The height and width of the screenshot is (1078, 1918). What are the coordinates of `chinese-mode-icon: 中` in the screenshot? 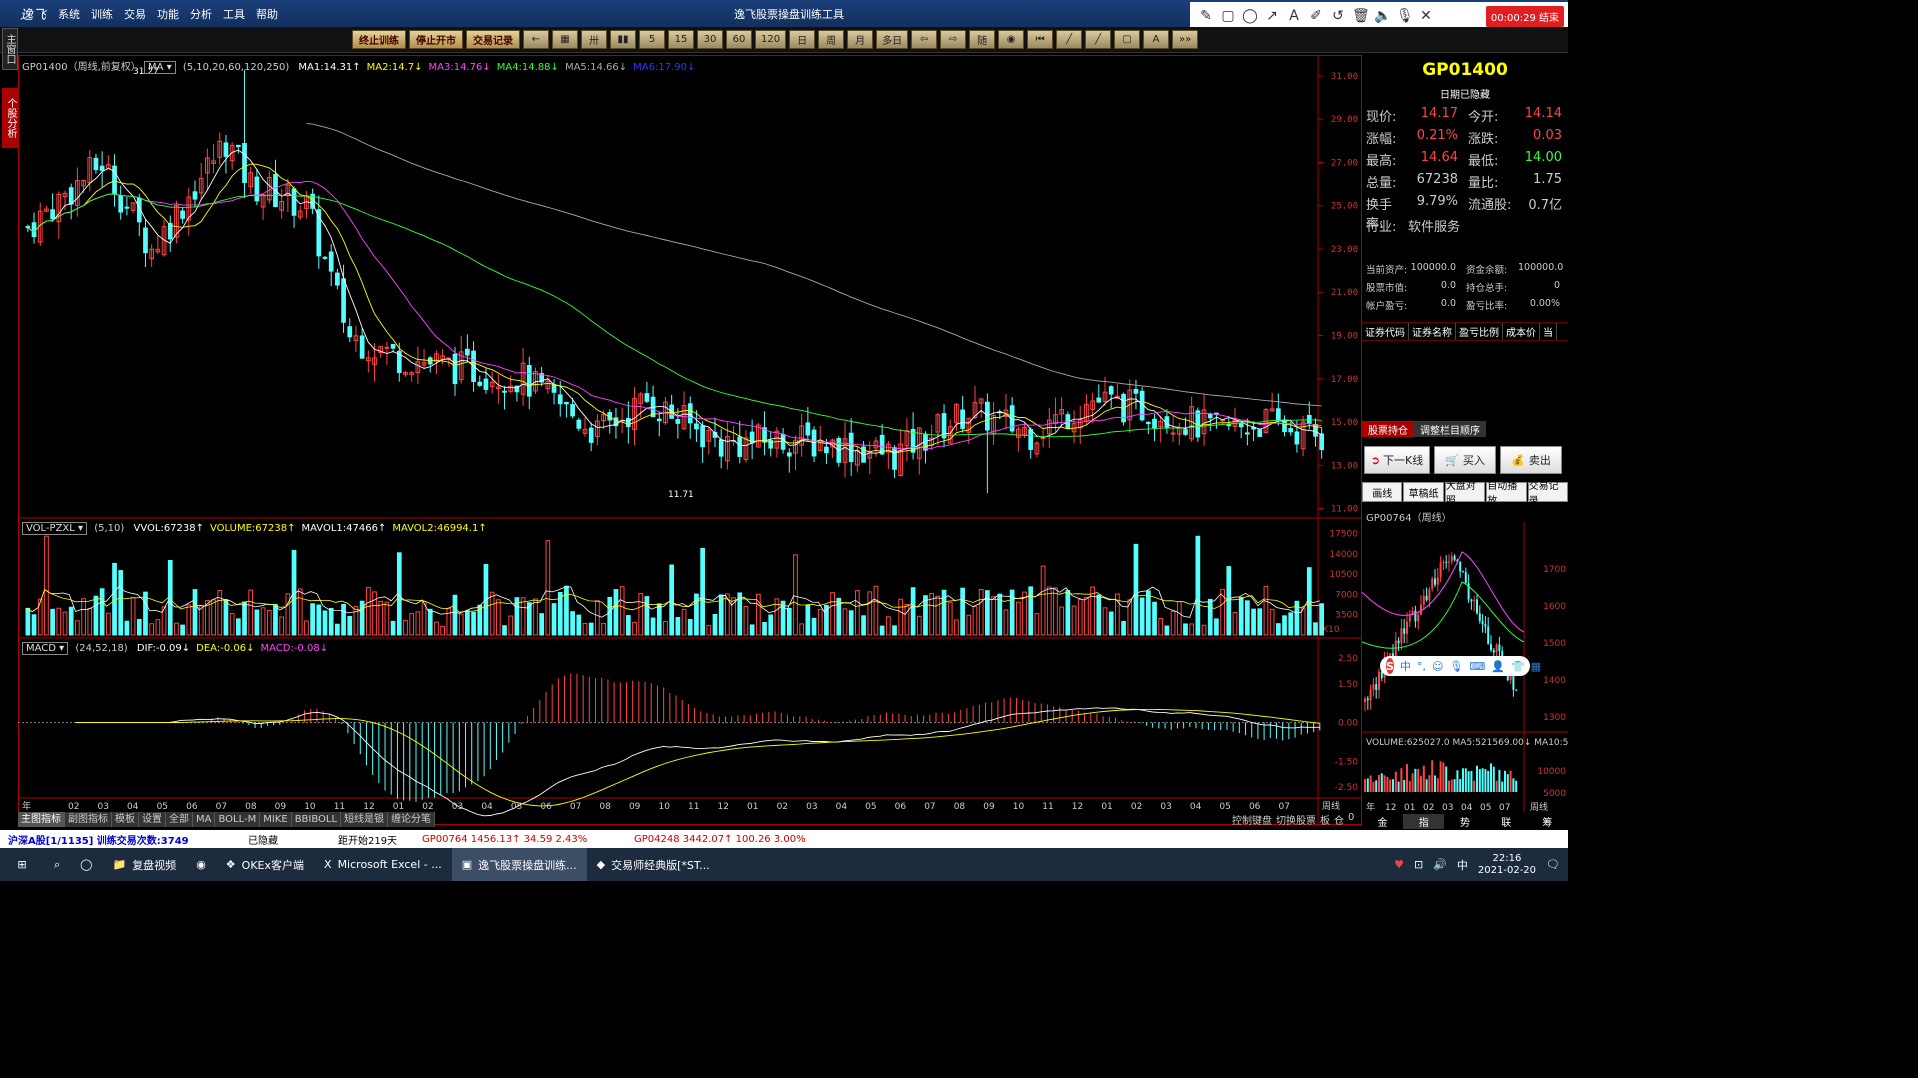 It's located at (1405, 666).